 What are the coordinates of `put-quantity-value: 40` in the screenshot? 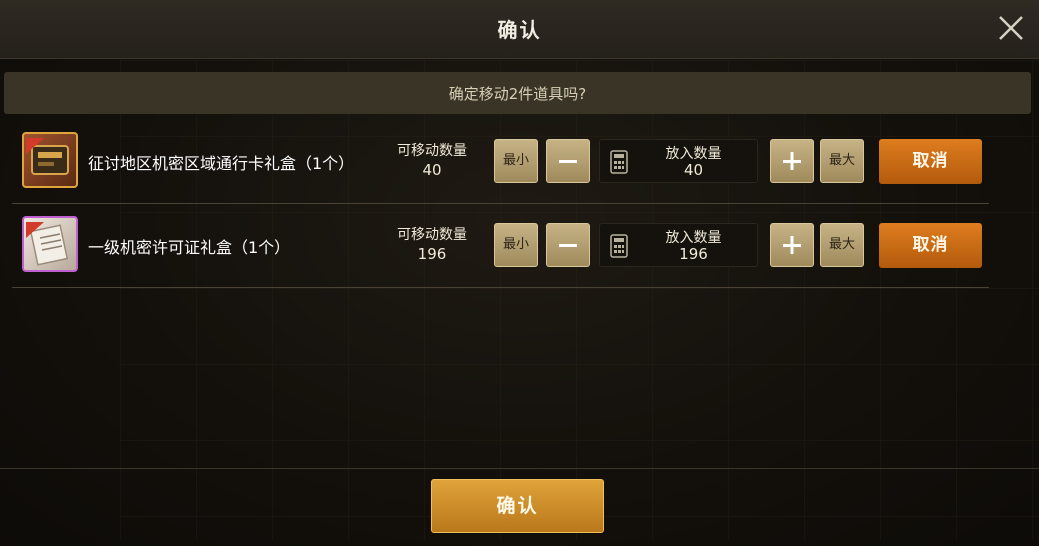 It's located at (693, 170).